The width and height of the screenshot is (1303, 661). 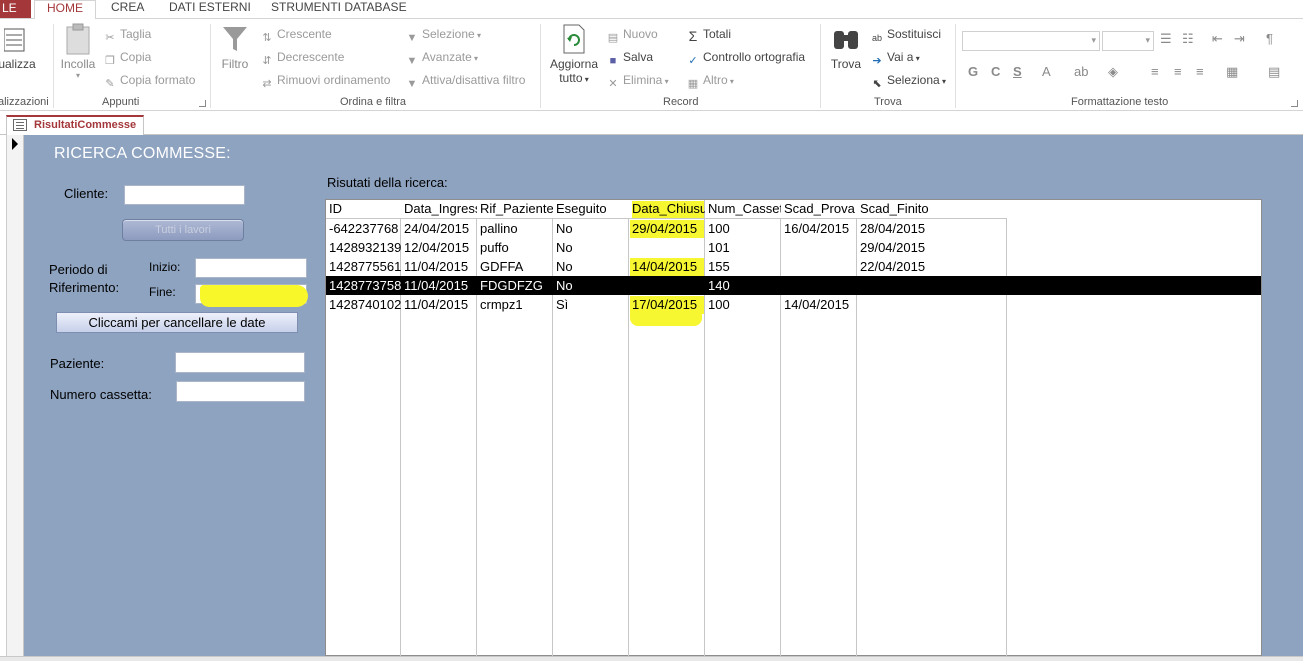 What do you see at coordinates (183, 230) in the screenshot?
I see `all-jobs-button: Tutti i lavori` at bounding box center [183, 230].